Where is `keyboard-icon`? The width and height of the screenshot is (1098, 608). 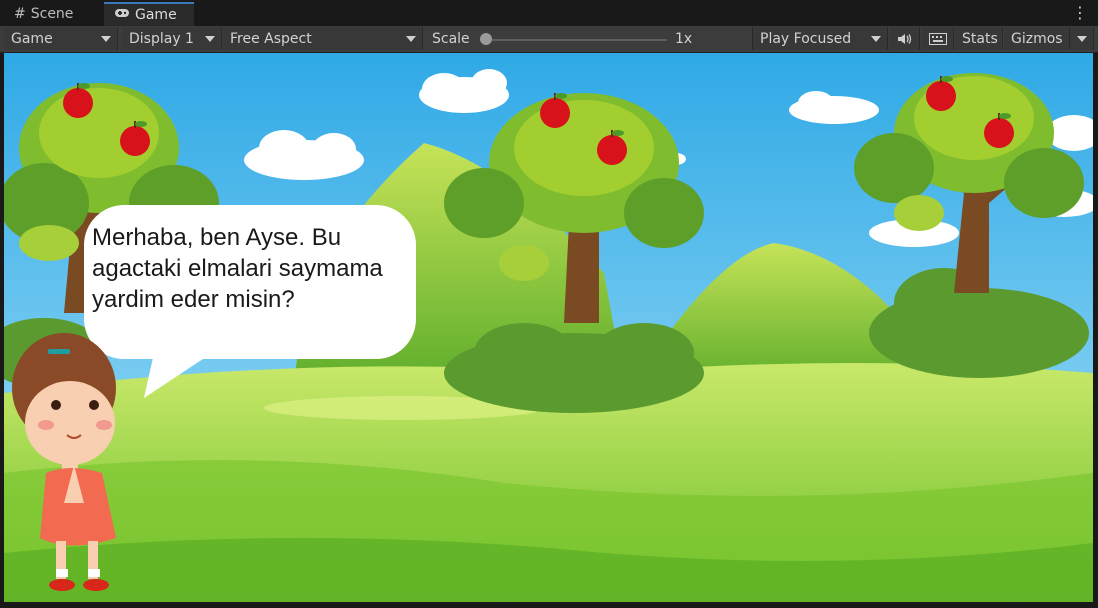 keyboard-icon is located at coordinates (938, 38).